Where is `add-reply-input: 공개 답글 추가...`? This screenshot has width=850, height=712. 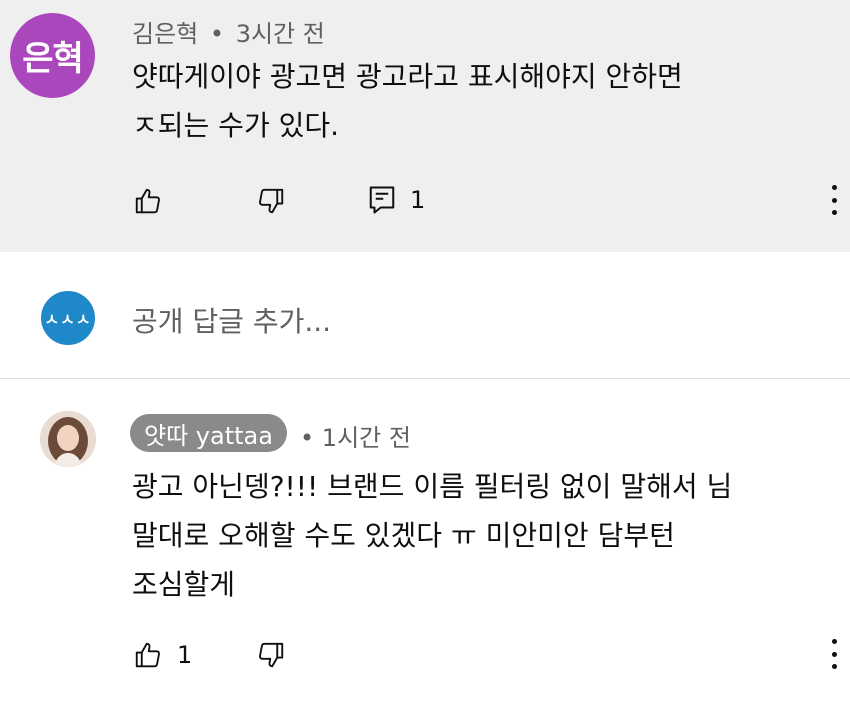 add-reply-input: 공개 답글 추가... is located at coordinates (231, 320).